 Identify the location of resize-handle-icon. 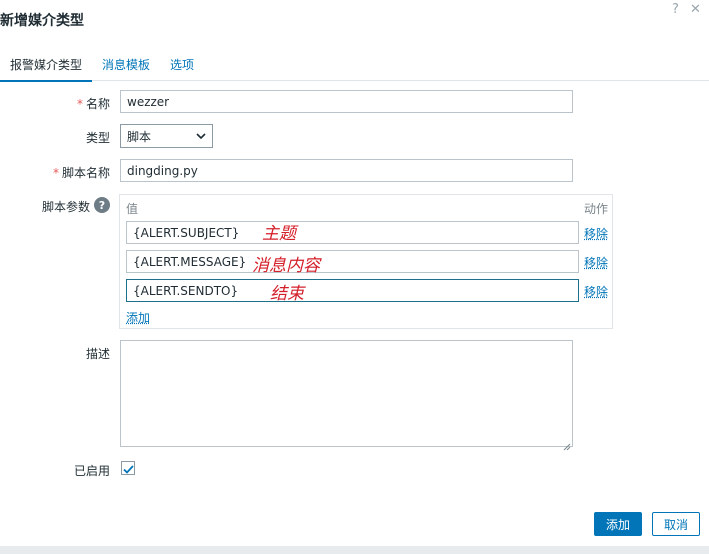
(566, 445).